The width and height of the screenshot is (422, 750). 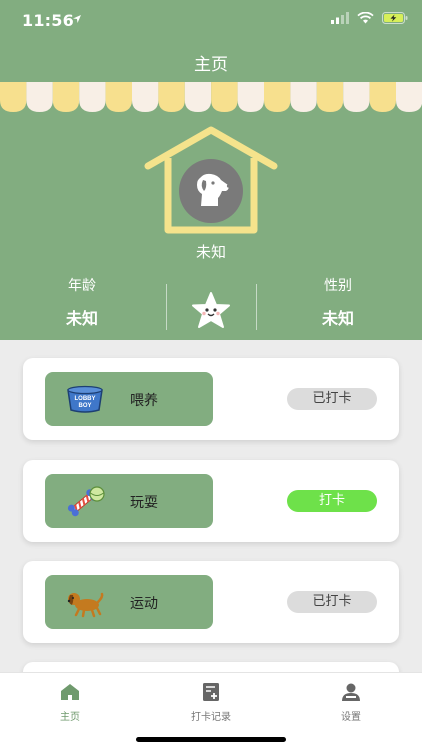 I want to click on task-label: 运动, so click(x=144, y=604).